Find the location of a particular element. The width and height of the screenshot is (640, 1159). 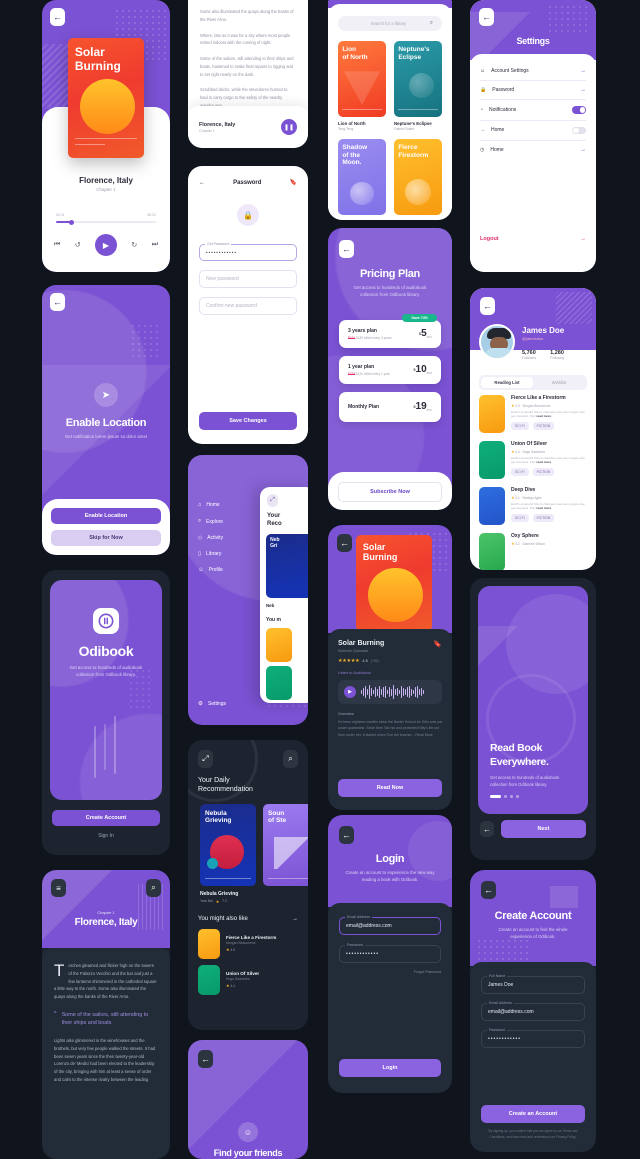

profile-tabs: Reading List Wishlist is located at coordinates (533, 382).